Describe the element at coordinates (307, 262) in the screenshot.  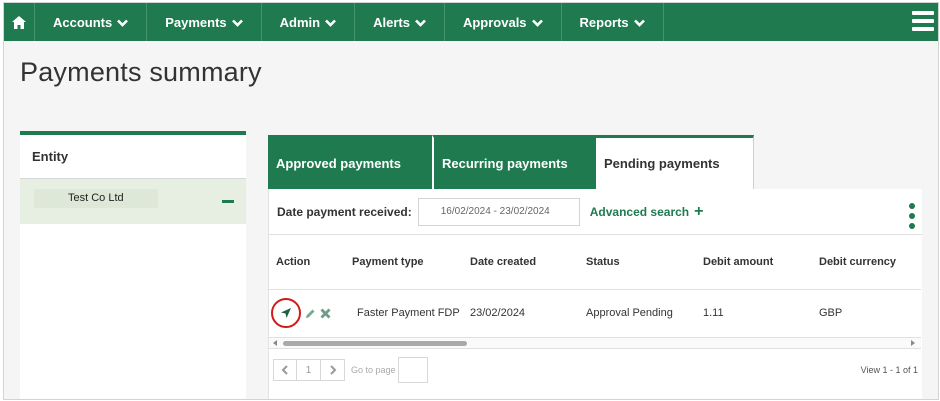
I see `column-header-action: Action` at that location.